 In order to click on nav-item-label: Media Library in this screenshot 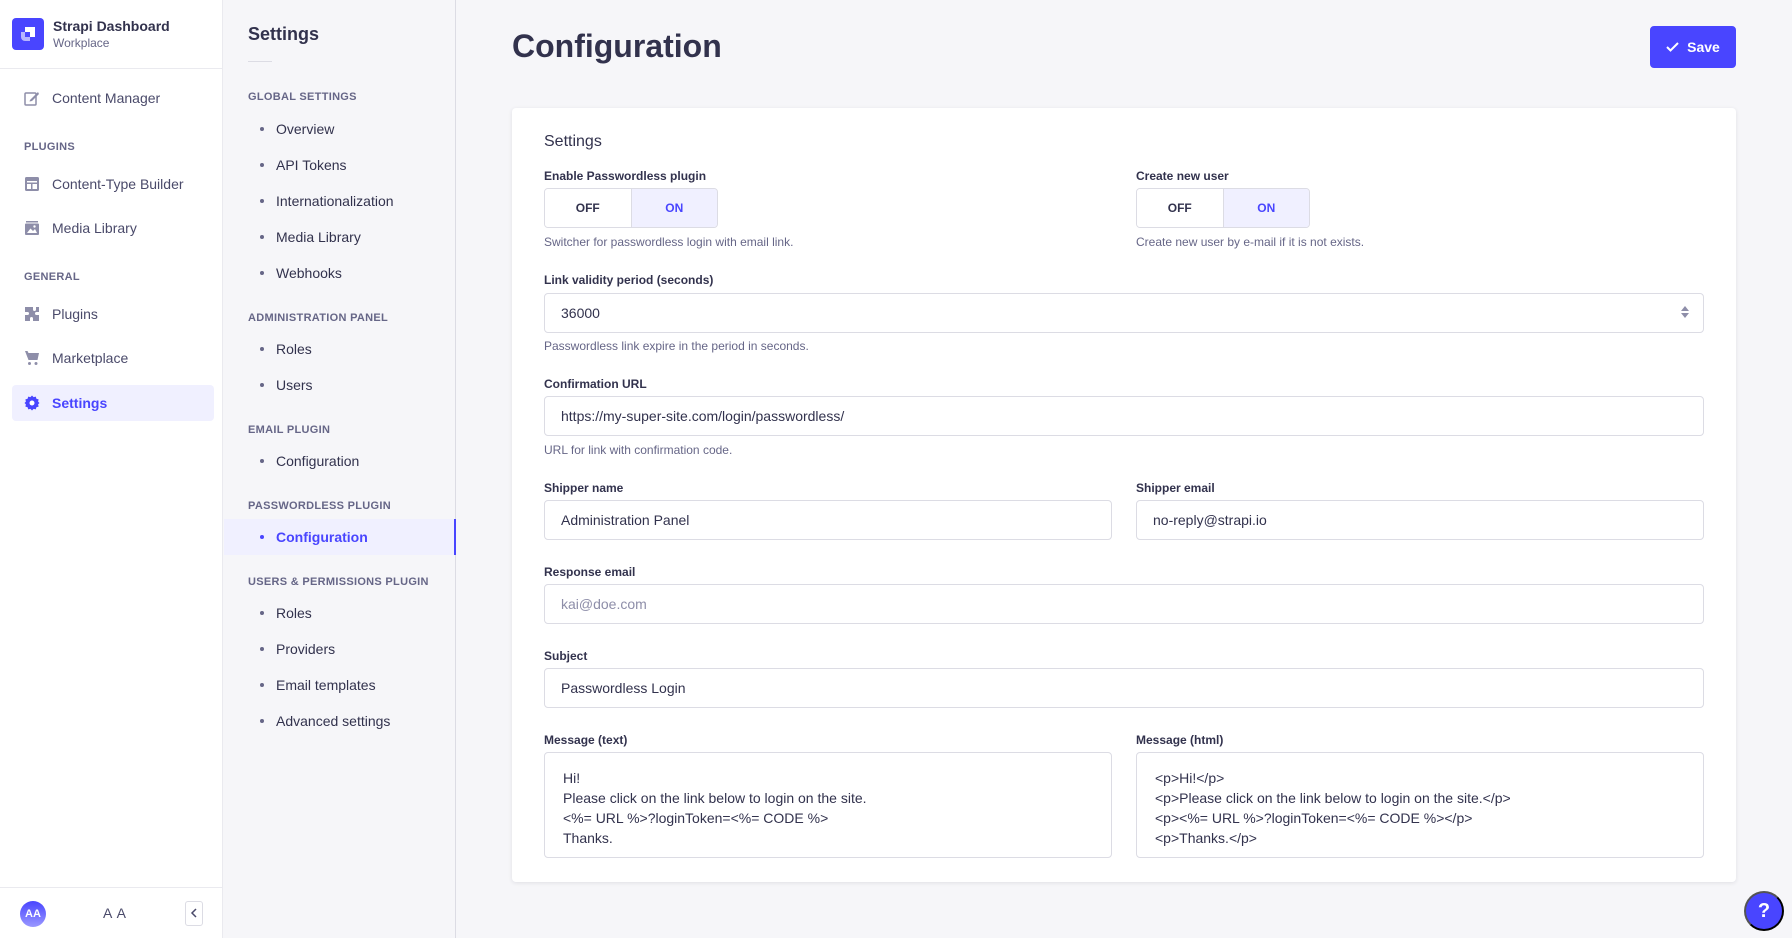, I will do `click(94, 228)`.